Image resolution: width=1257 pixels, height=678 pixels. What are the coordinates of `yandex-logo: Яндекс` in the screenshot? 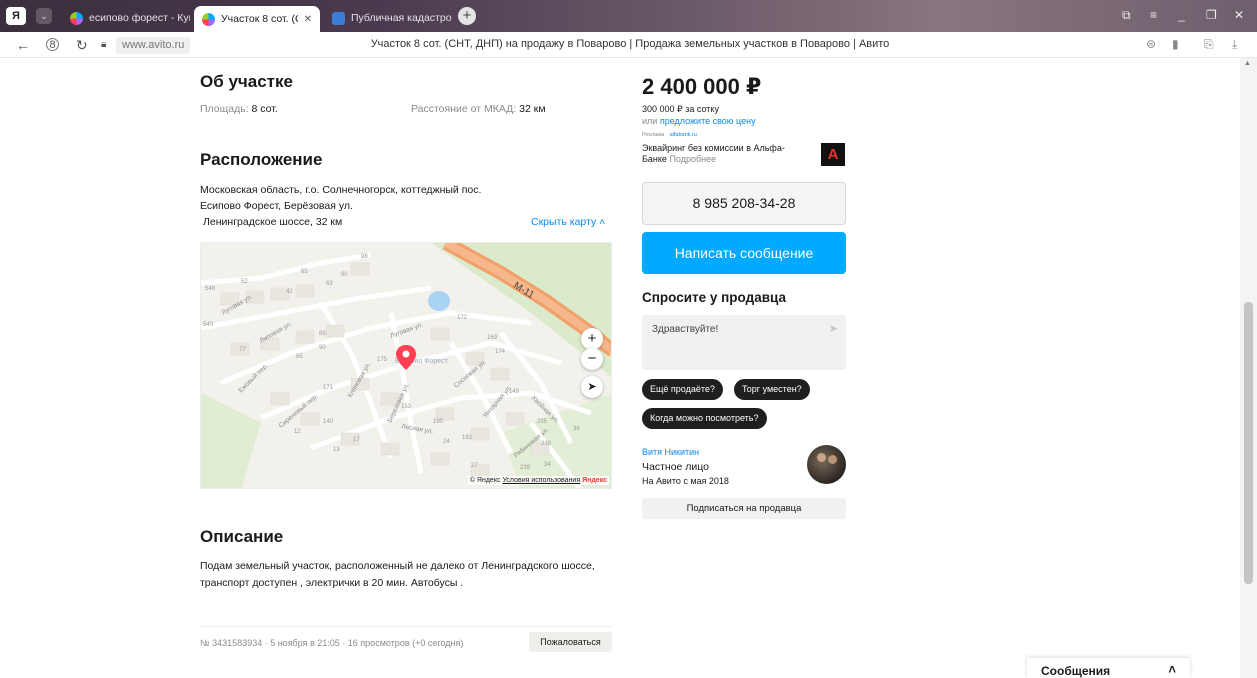 It's located at (594, 480).